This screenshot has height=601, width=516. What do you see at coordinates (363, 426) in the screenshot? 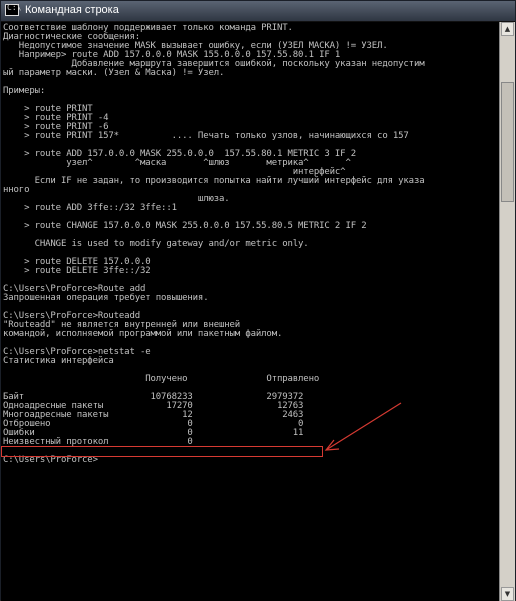
I see `annotation-arrow-icon` at bounding box center [363, 426].